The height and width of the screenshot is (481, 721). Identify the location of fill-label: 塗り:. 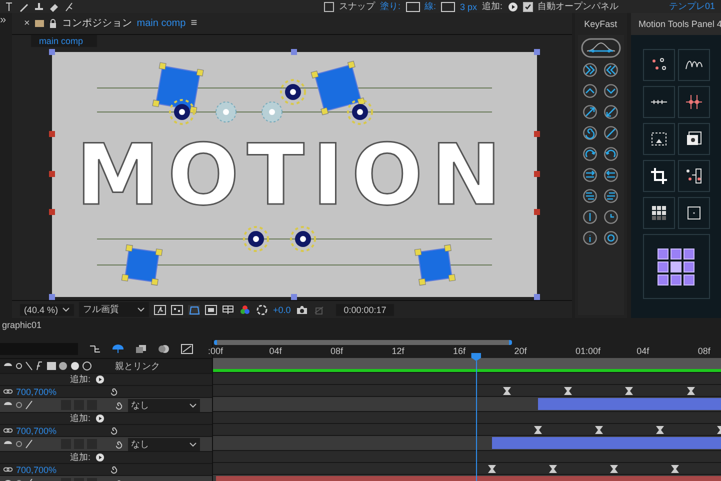
(390, 6).